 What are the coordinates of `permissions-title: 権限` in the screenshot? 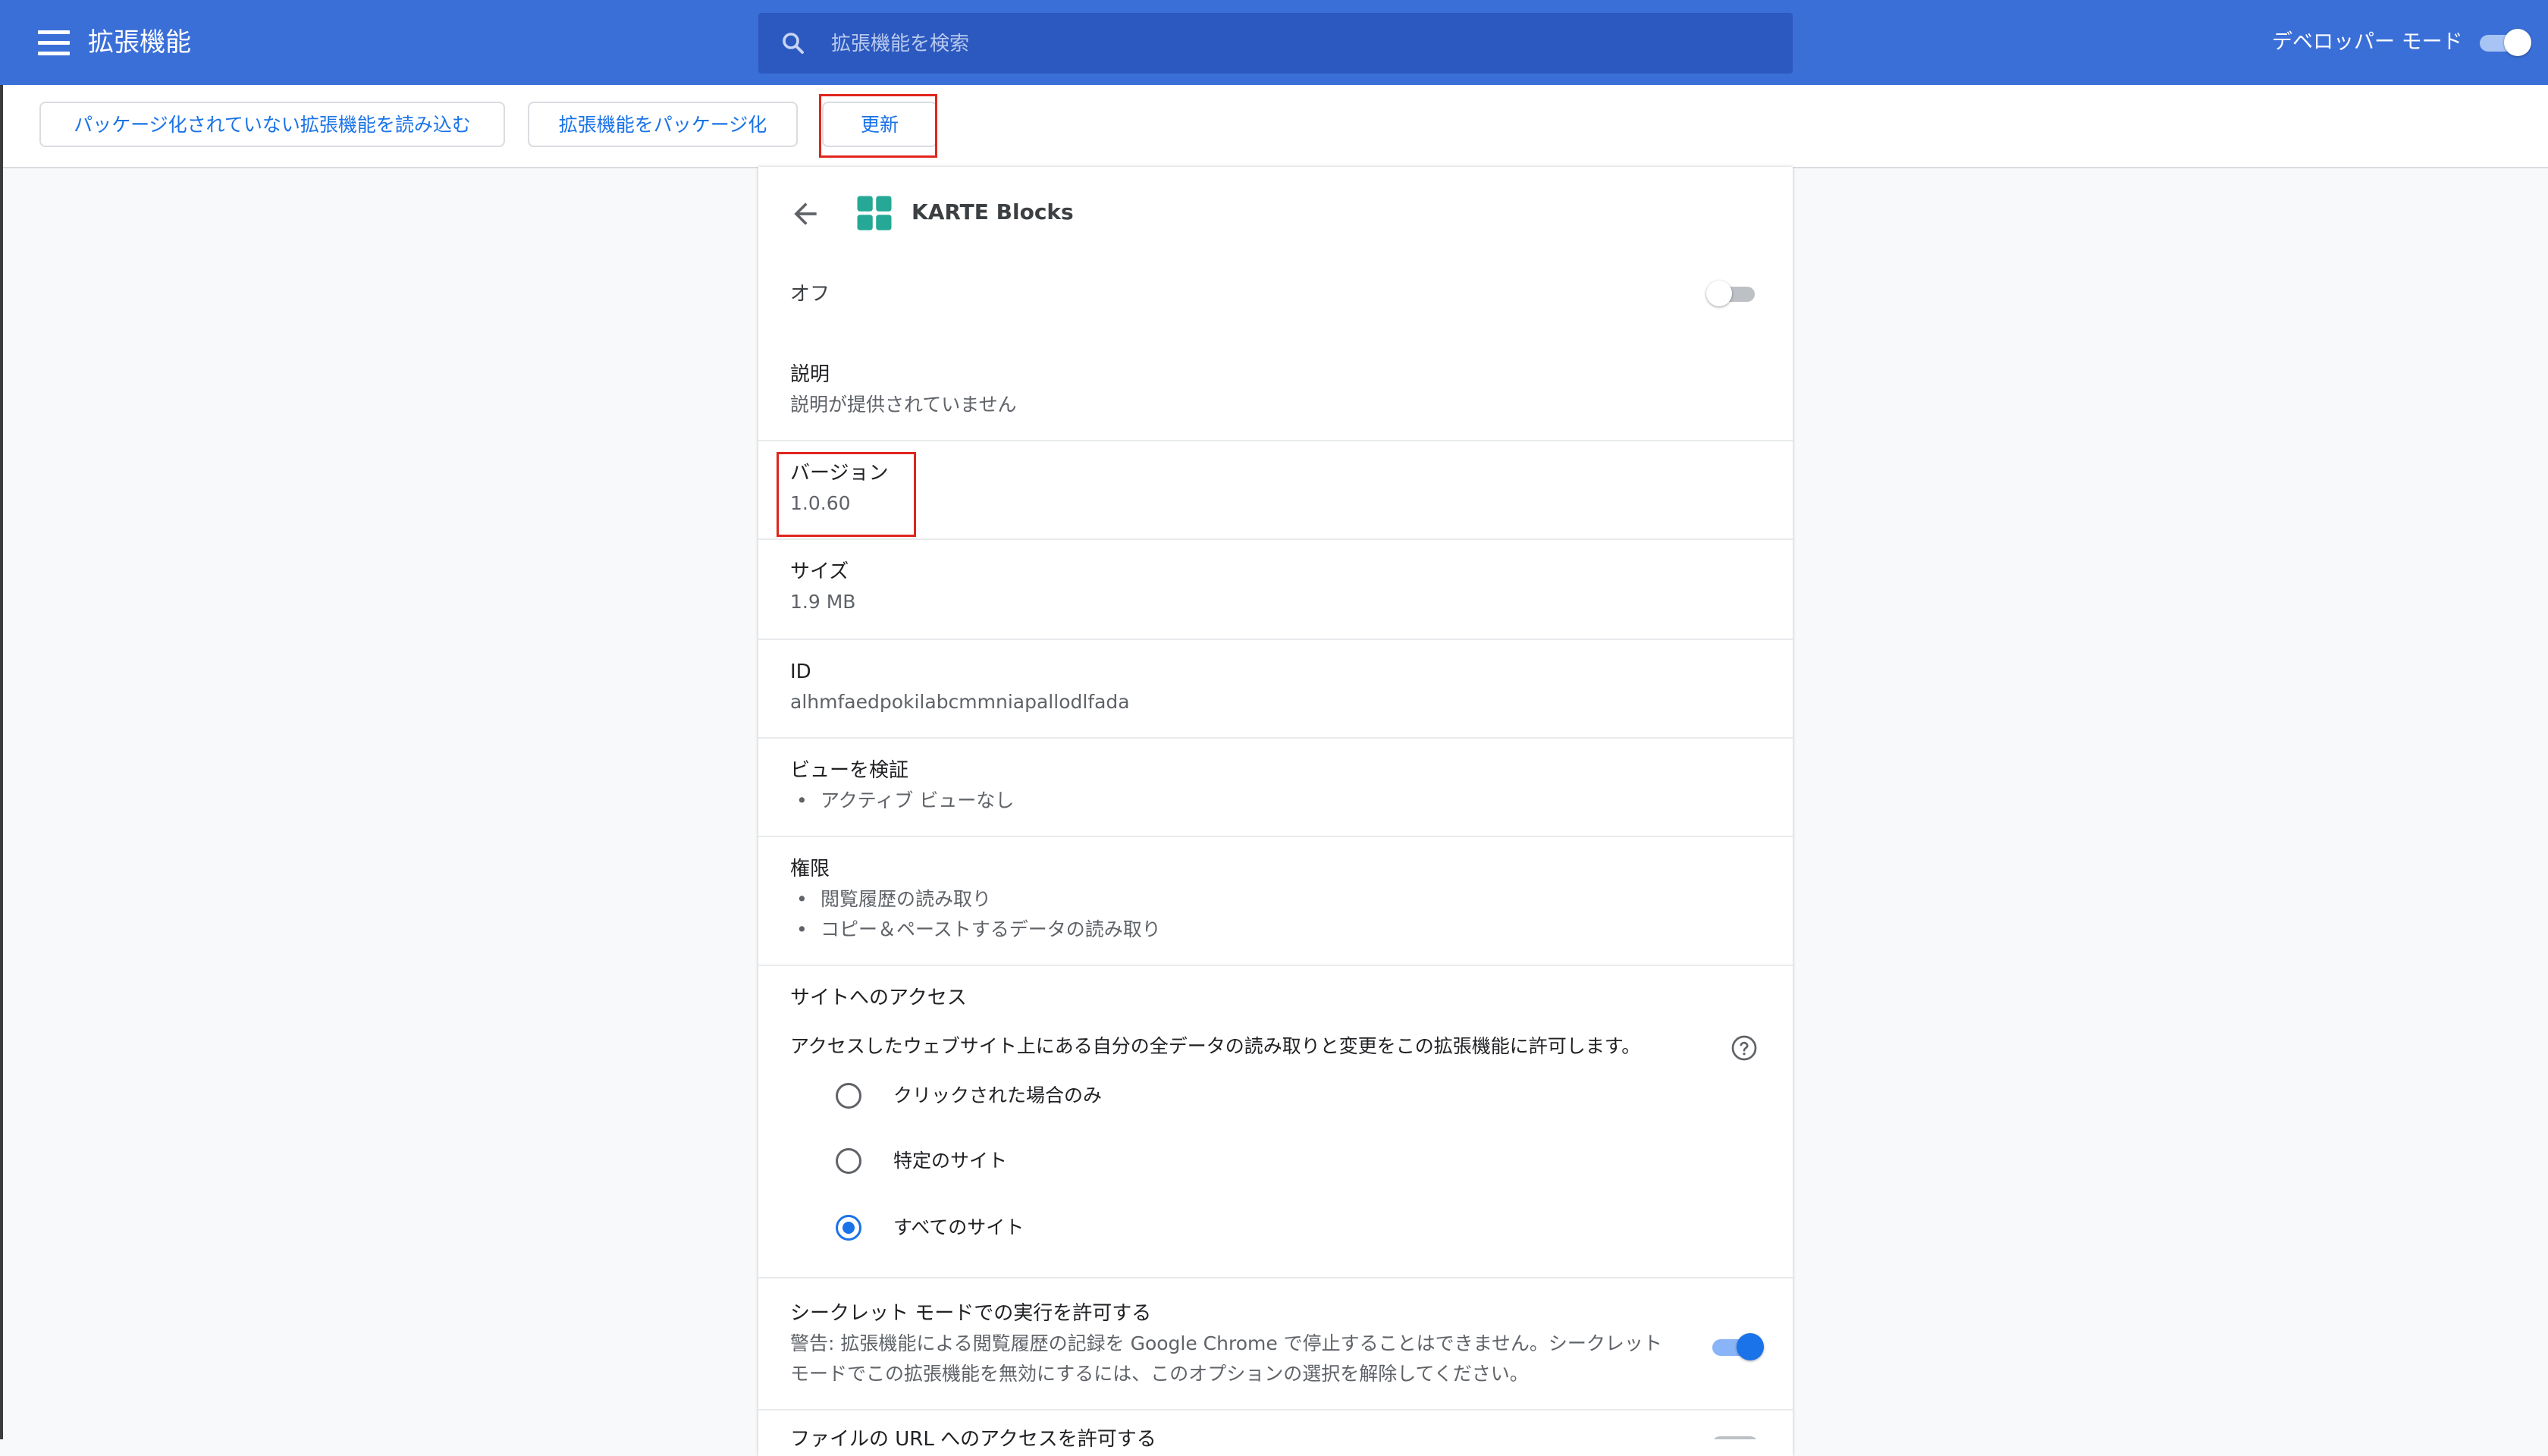 It's located at (810, 869).